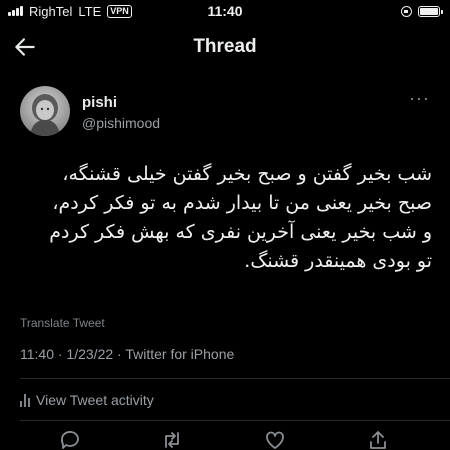 The image size is (450, 450). I want to click on tweet-action-bar, so click(225, 439).